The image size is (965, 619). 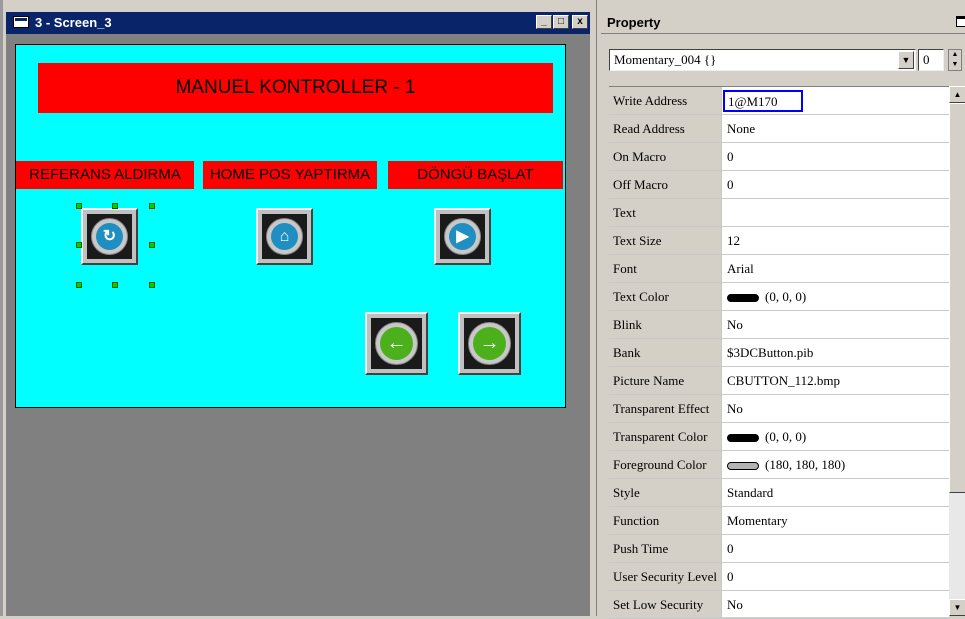 What do you see at coordinates (779, 493) in the screenshot?
I see `property-row: Style Standard` at bounding box center [779, 493].